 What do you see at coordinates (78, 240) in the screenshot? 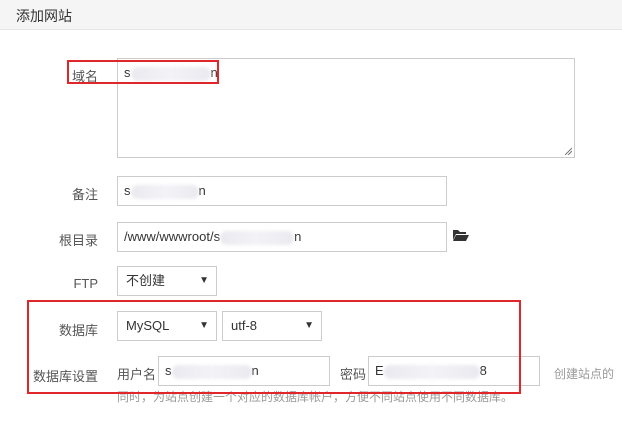
I see `root-label: 根目录` at bounding box center [78, 240].